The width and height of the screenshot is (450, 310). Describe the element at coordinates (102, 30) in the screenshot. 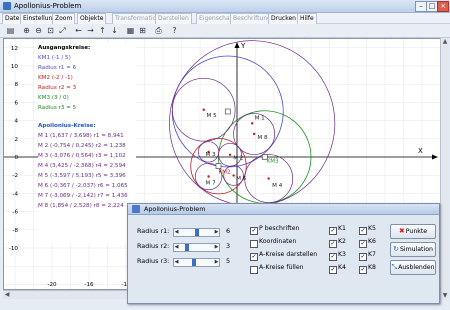

I see `arrow-up-icon: ↑` at that location.